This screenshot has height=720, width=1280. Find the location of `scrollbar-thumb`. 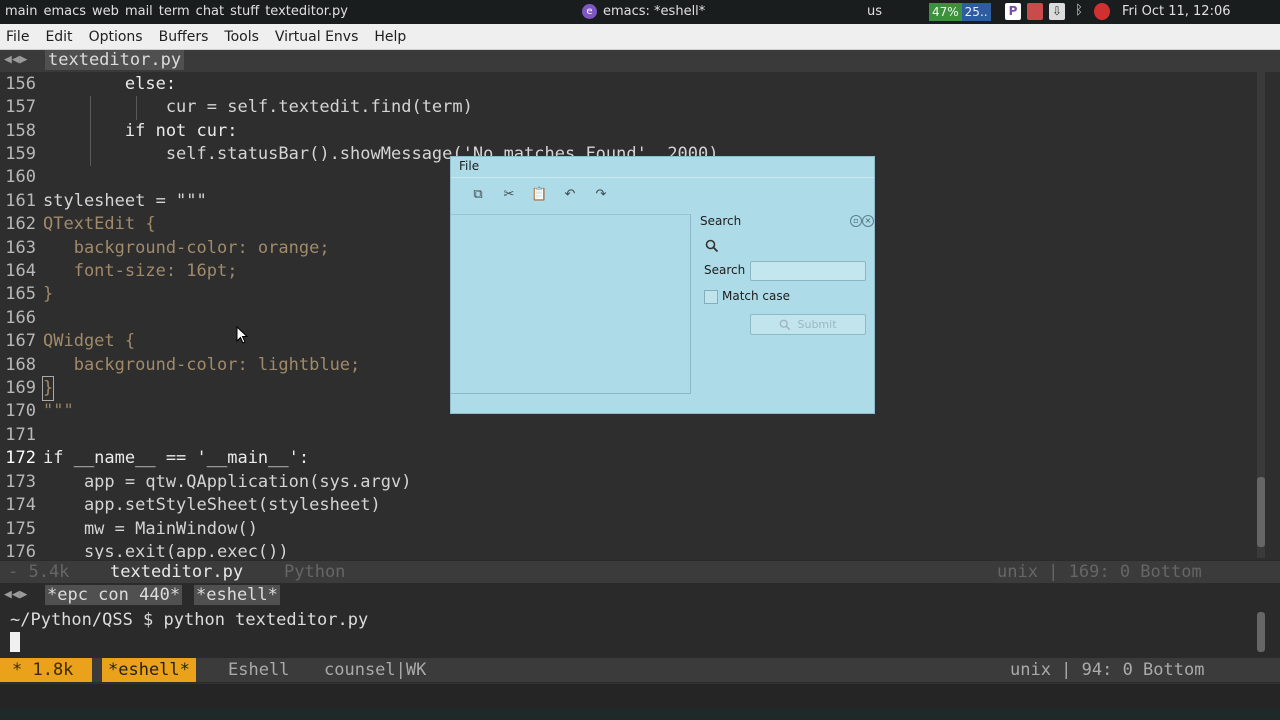

scrollbar-thumb is located at coordinates (1261, 512).